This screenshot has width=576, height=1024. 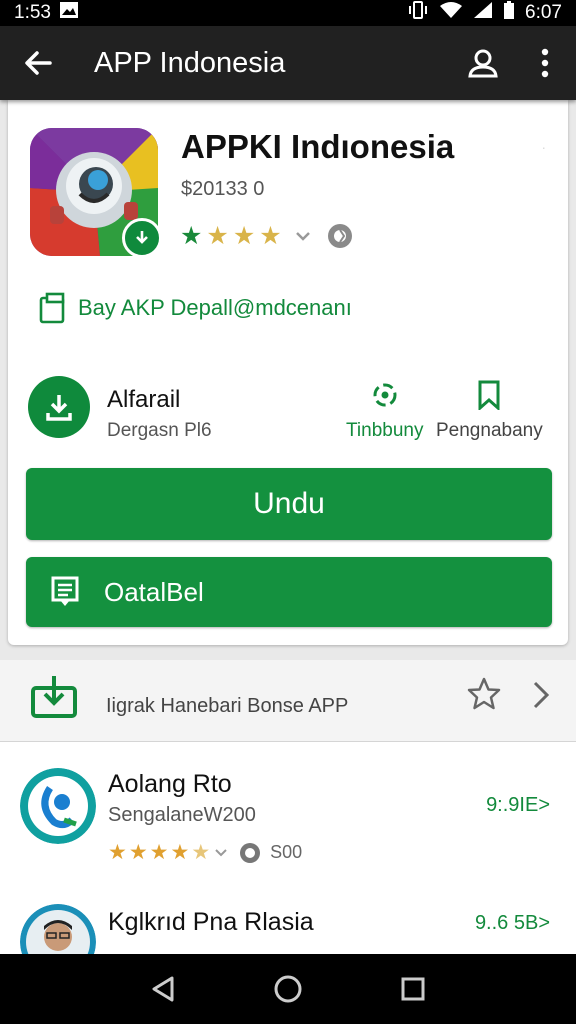 I want to click on buy-link: Bay AKP Depall@mdcenanı, so click(x=195, y=308).